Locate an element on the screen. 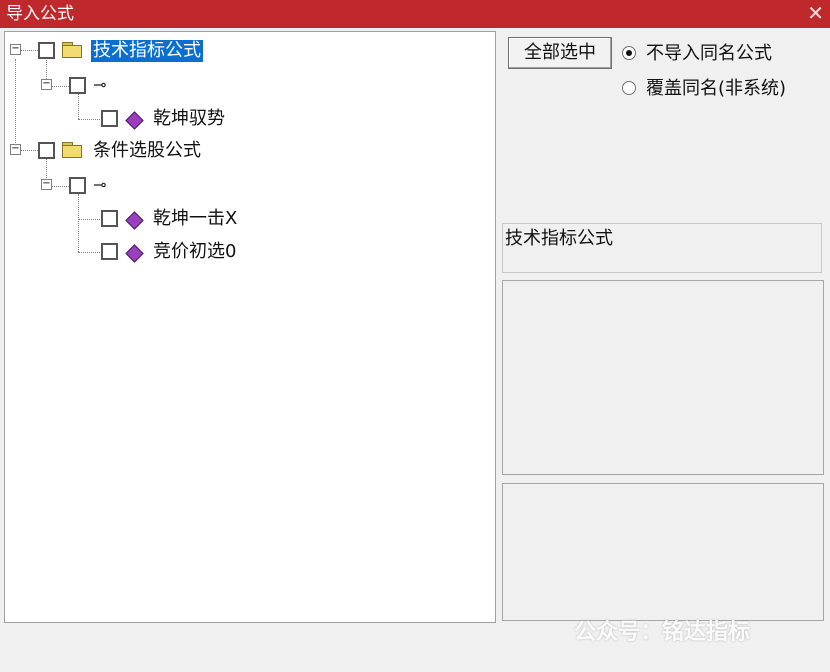  tree-group-technical: − 技术指标公式 is located at coordinates (155, 51).